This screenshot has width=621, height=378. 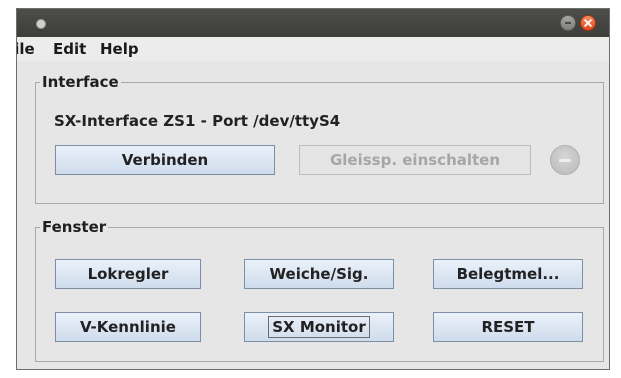 I want to click on v-kennlinie-button: V-Kennlinie, so click(x=128, y=327).